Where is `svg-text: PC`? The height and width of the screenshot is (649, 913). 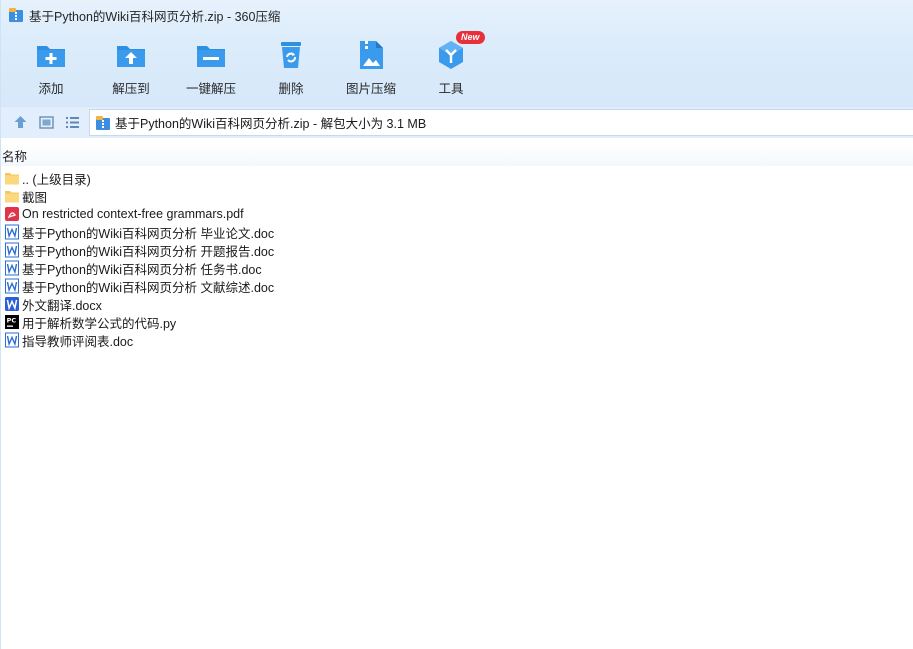 svg-text: PC is located at coordinates (12, 321).